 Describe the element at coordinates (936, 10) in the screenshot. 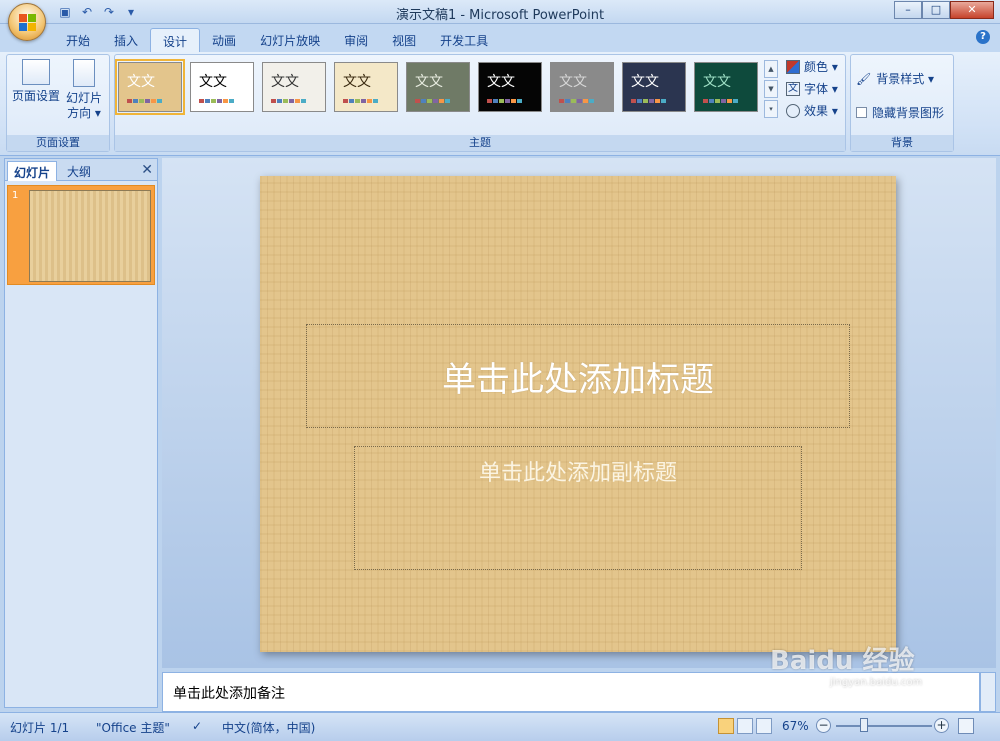

I see `maximize-button: □` at that location.